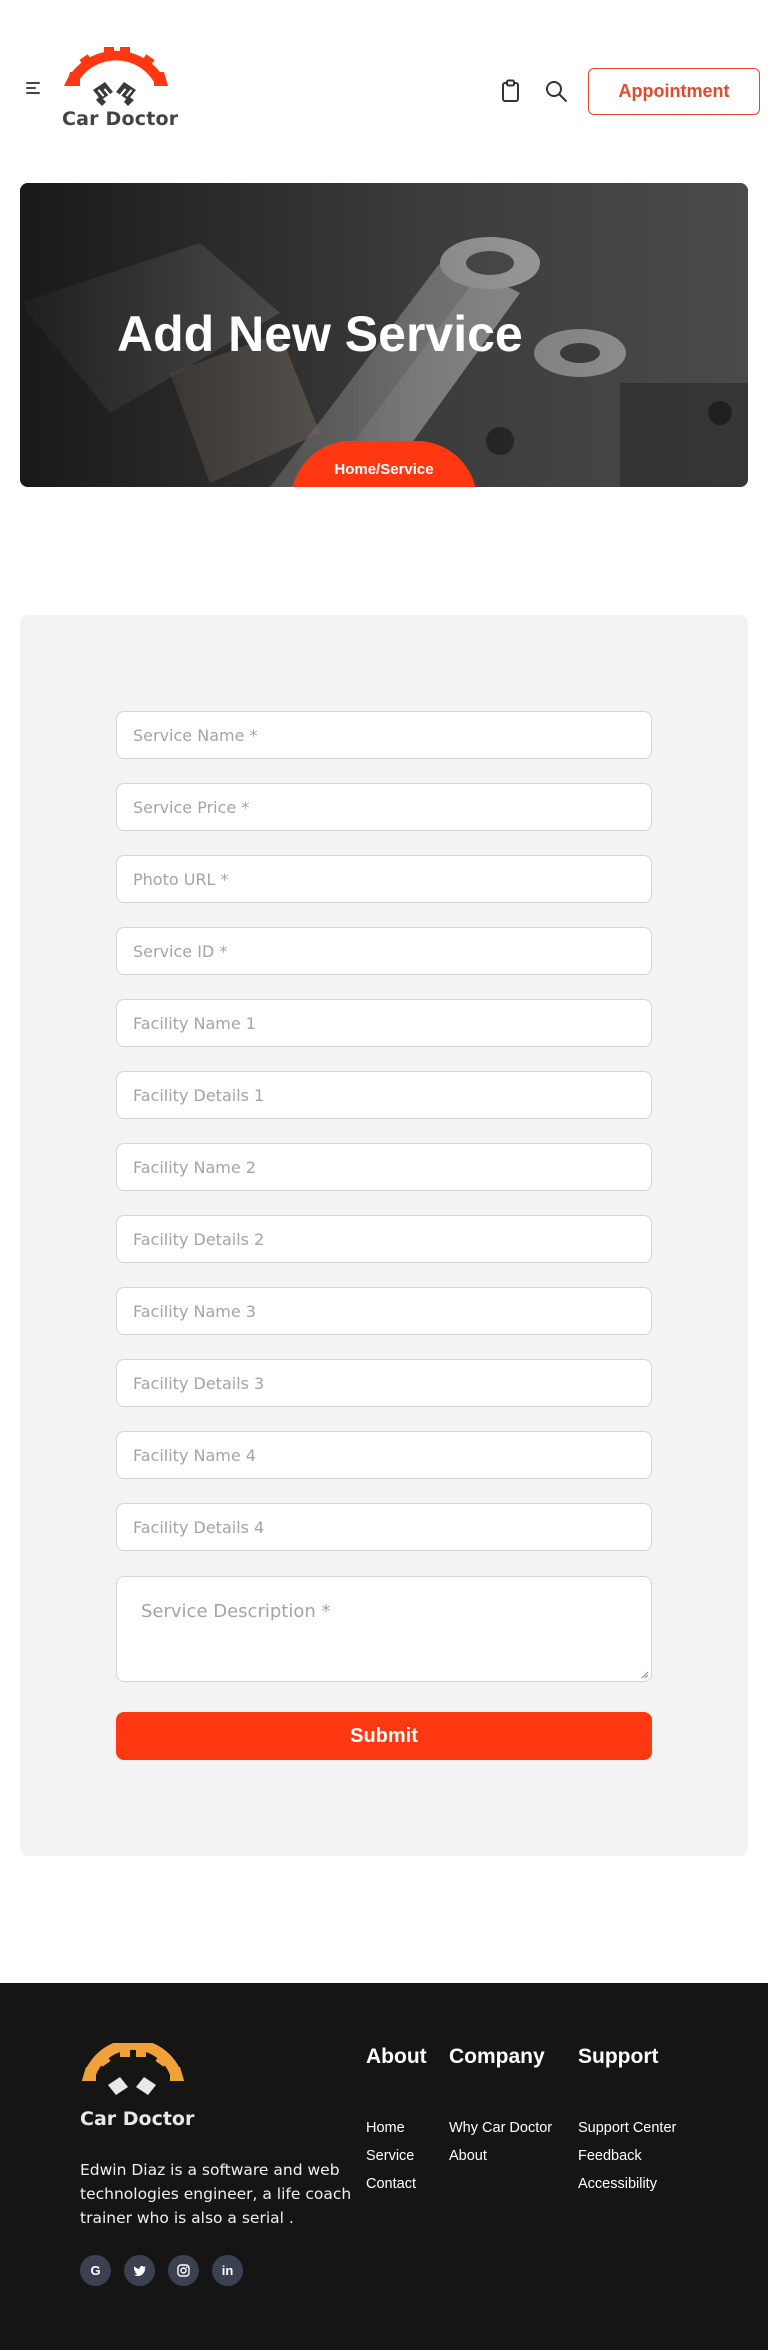  What do you see at coordinates (384, 735) in the screenshot?
I see `service-name-input: Service Name *` at bounding box center [384, 735].